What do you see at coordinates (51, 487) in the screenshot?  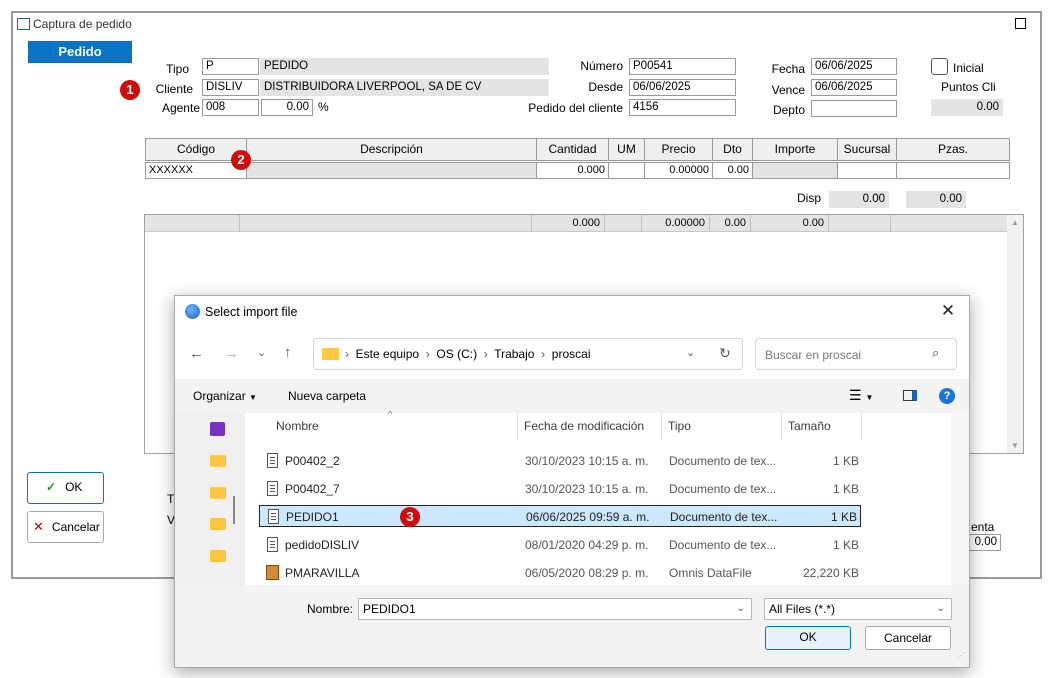 I see `check-icon: ✓` at bounding box center [51, 487].